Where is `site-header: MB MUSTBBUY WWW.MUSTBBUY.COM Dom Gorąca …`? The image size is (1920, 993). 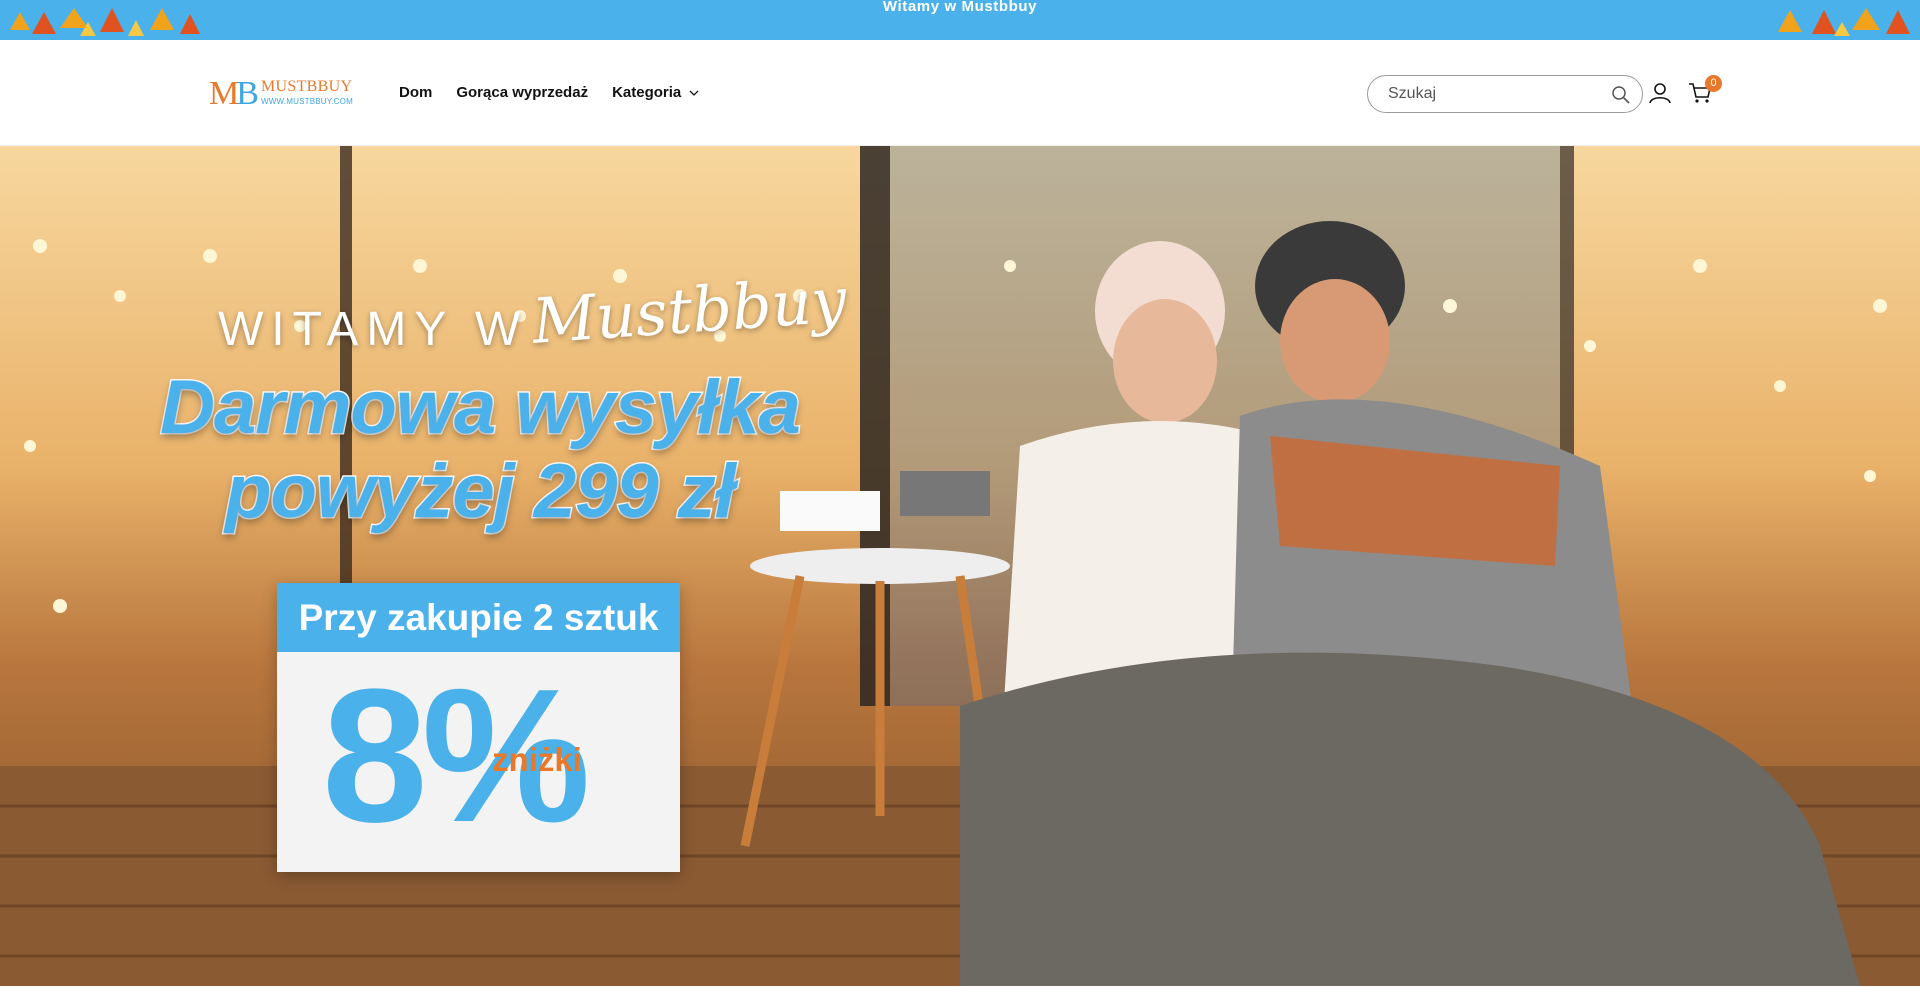
site-header: MB MUSTBBUY WWW.MUSTBBUY.COM Dom Gorąca … is located at coordinates (960, 93).